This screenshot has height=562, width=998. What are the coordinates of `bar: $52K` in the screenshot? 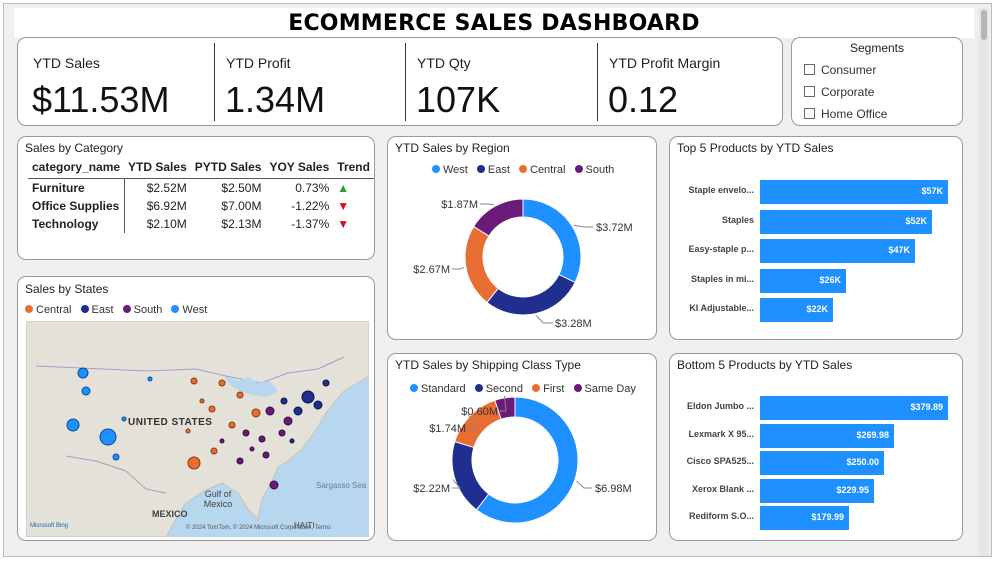 It's located at (846, 221).